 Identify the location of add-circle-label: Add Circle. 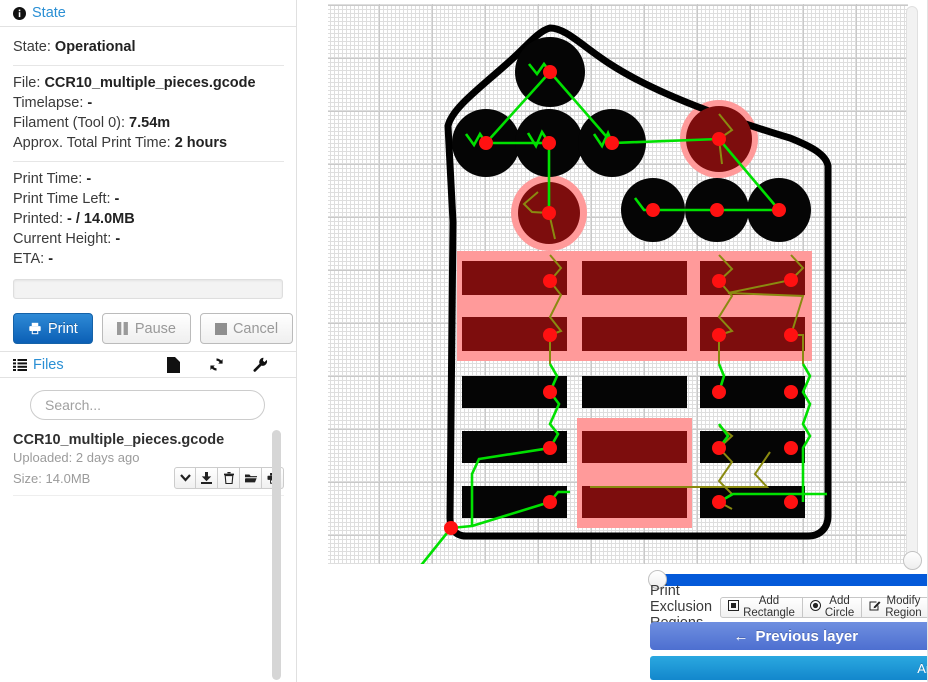
(839, 607).